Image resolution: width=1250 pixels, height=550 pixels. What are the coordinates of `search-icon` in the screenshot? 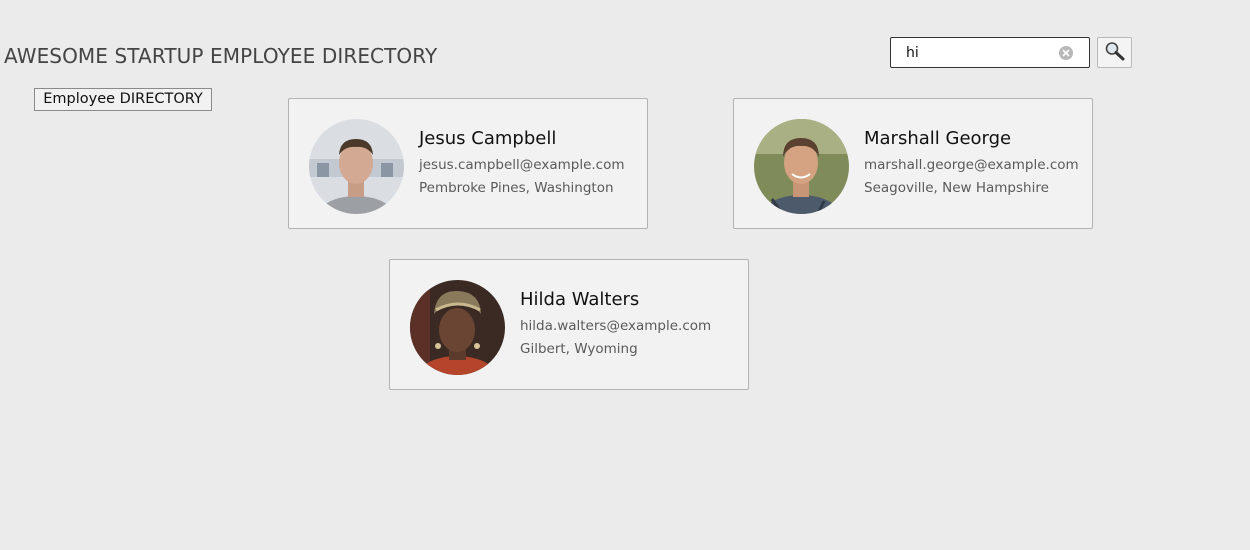 It's located at (1115, 53).